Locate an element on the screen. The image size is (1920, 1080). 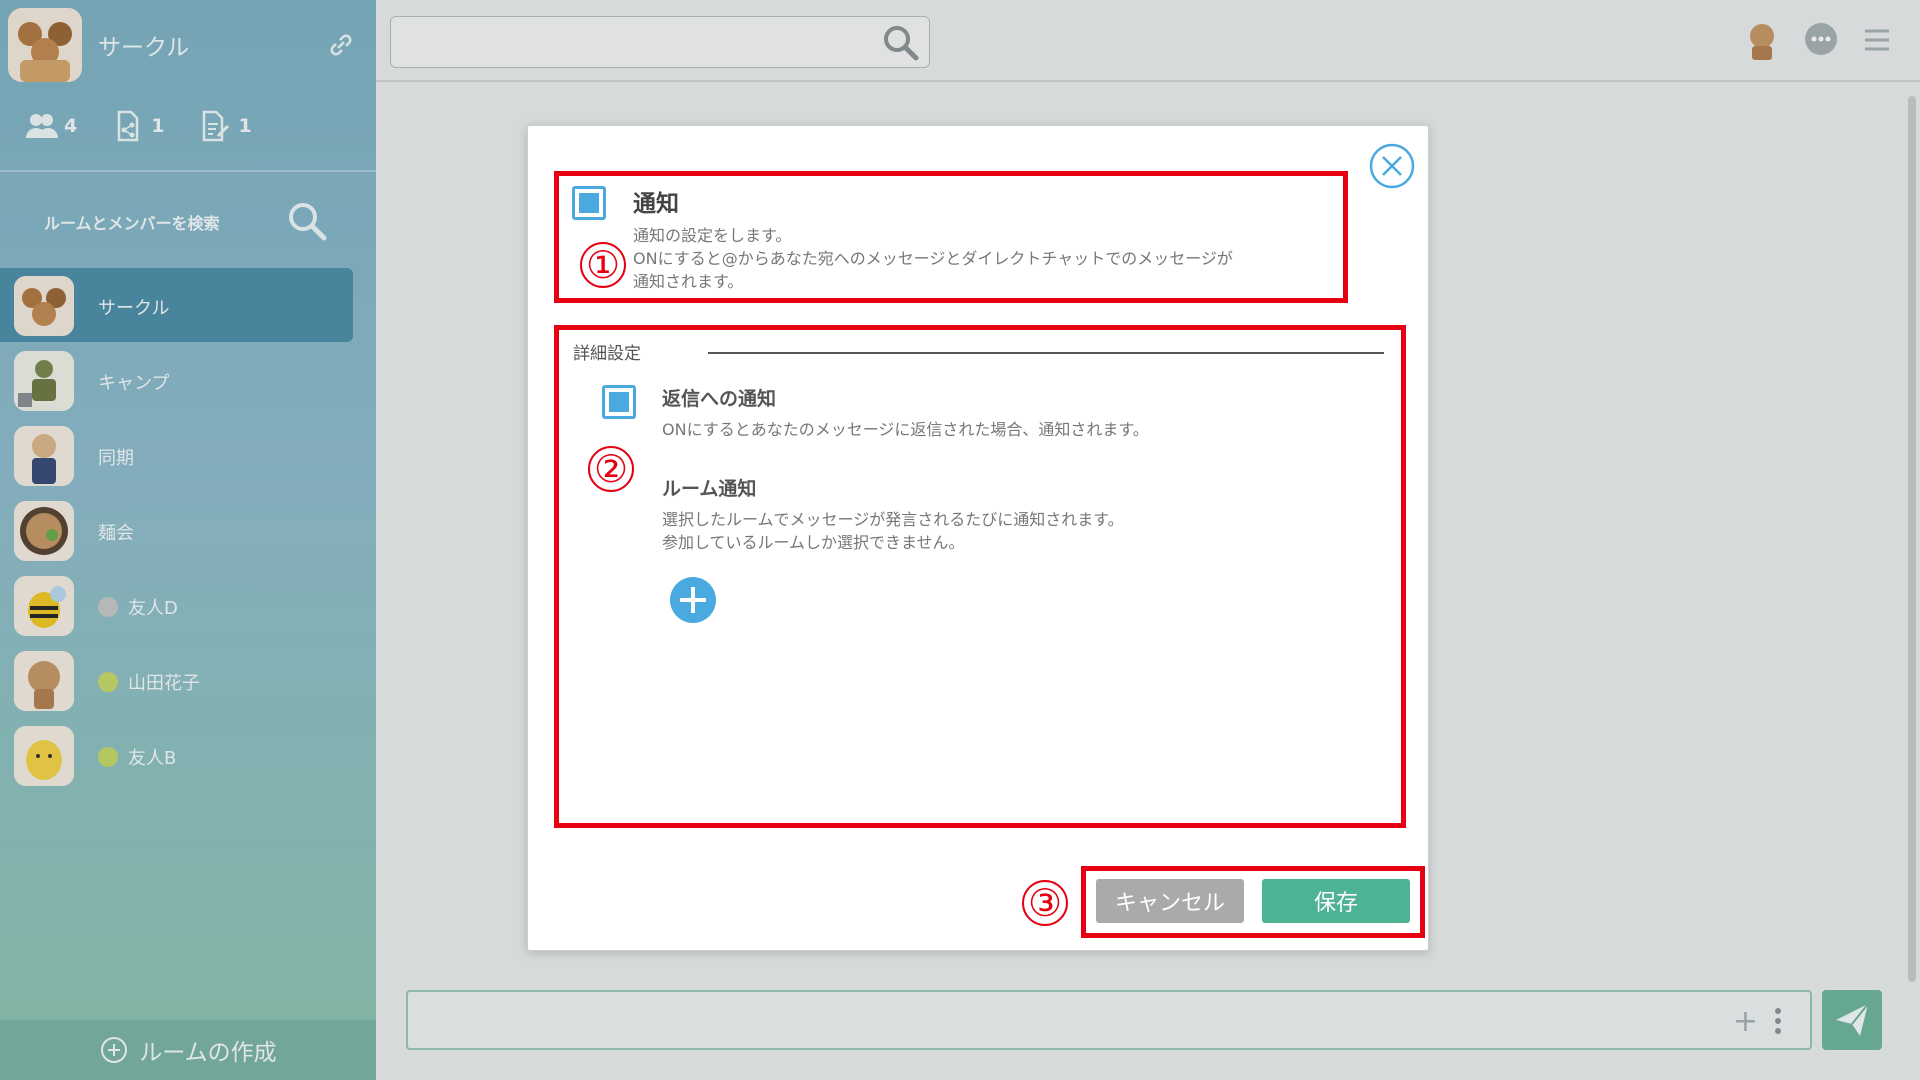
save-button: 保存 is located at coordinates (1336, 901).